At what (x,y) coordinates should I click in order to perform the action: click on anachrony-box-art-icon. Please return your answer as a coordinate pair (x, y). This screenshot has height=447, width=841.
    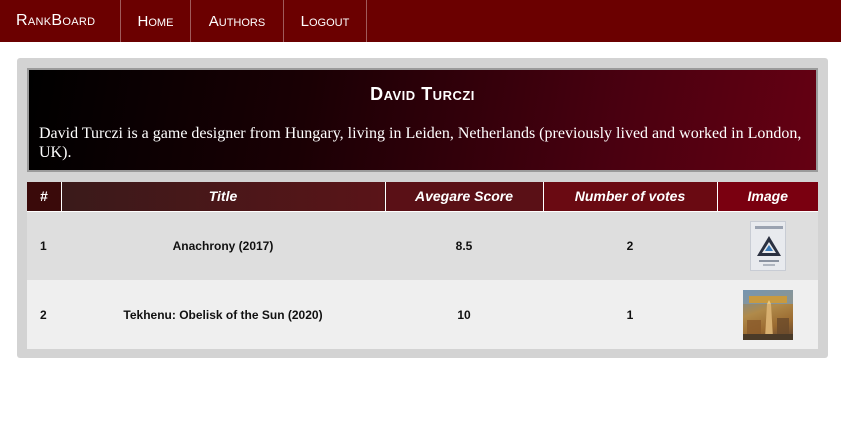
    Looking at the image, I should click on (767, 245).